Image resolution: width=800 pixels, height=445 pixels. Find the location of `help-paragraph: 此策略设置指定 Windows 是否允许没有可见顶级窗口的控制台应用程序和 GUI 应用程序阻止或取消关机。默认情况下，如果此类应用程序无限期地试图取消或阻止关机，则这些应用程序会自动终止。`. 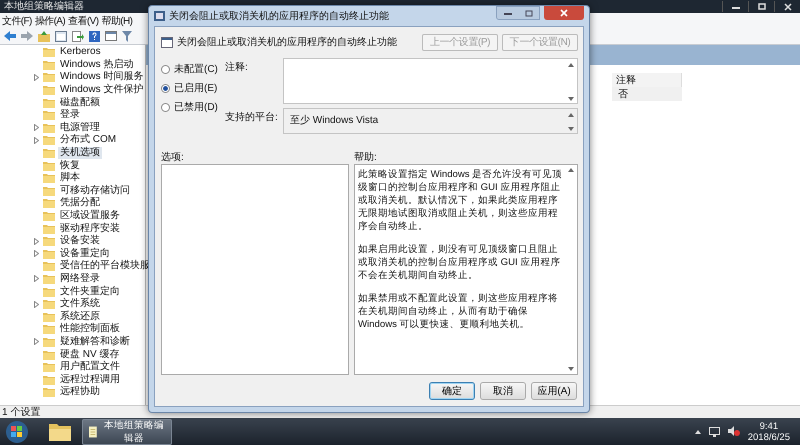

help-paragraph: 此策略设置指定 Windows 是否允许没有可见顶级窗口的控制台应用程序和 GUI 应用程序阻止或取消关机。默认情况下，如果此类应用程序无限期地试图取消或阻止关机，则这些应用程序会自动终止。 is located at coordinates (461, 200).